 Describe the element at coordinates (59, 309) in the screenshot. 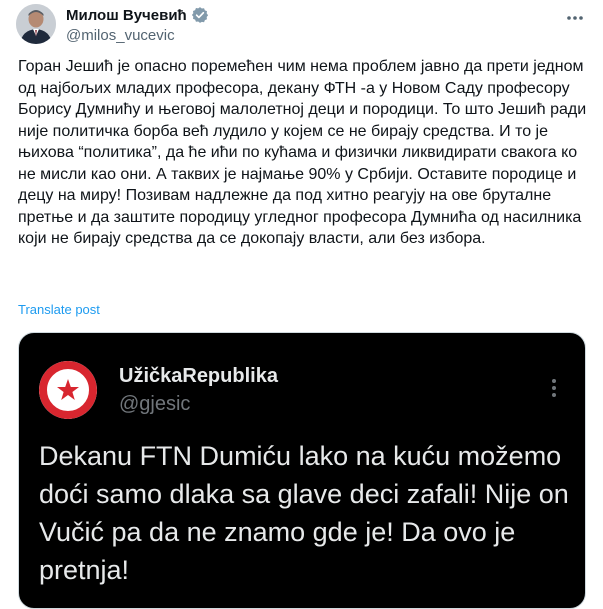

I see `translate-post-link: Translate post` at that location.